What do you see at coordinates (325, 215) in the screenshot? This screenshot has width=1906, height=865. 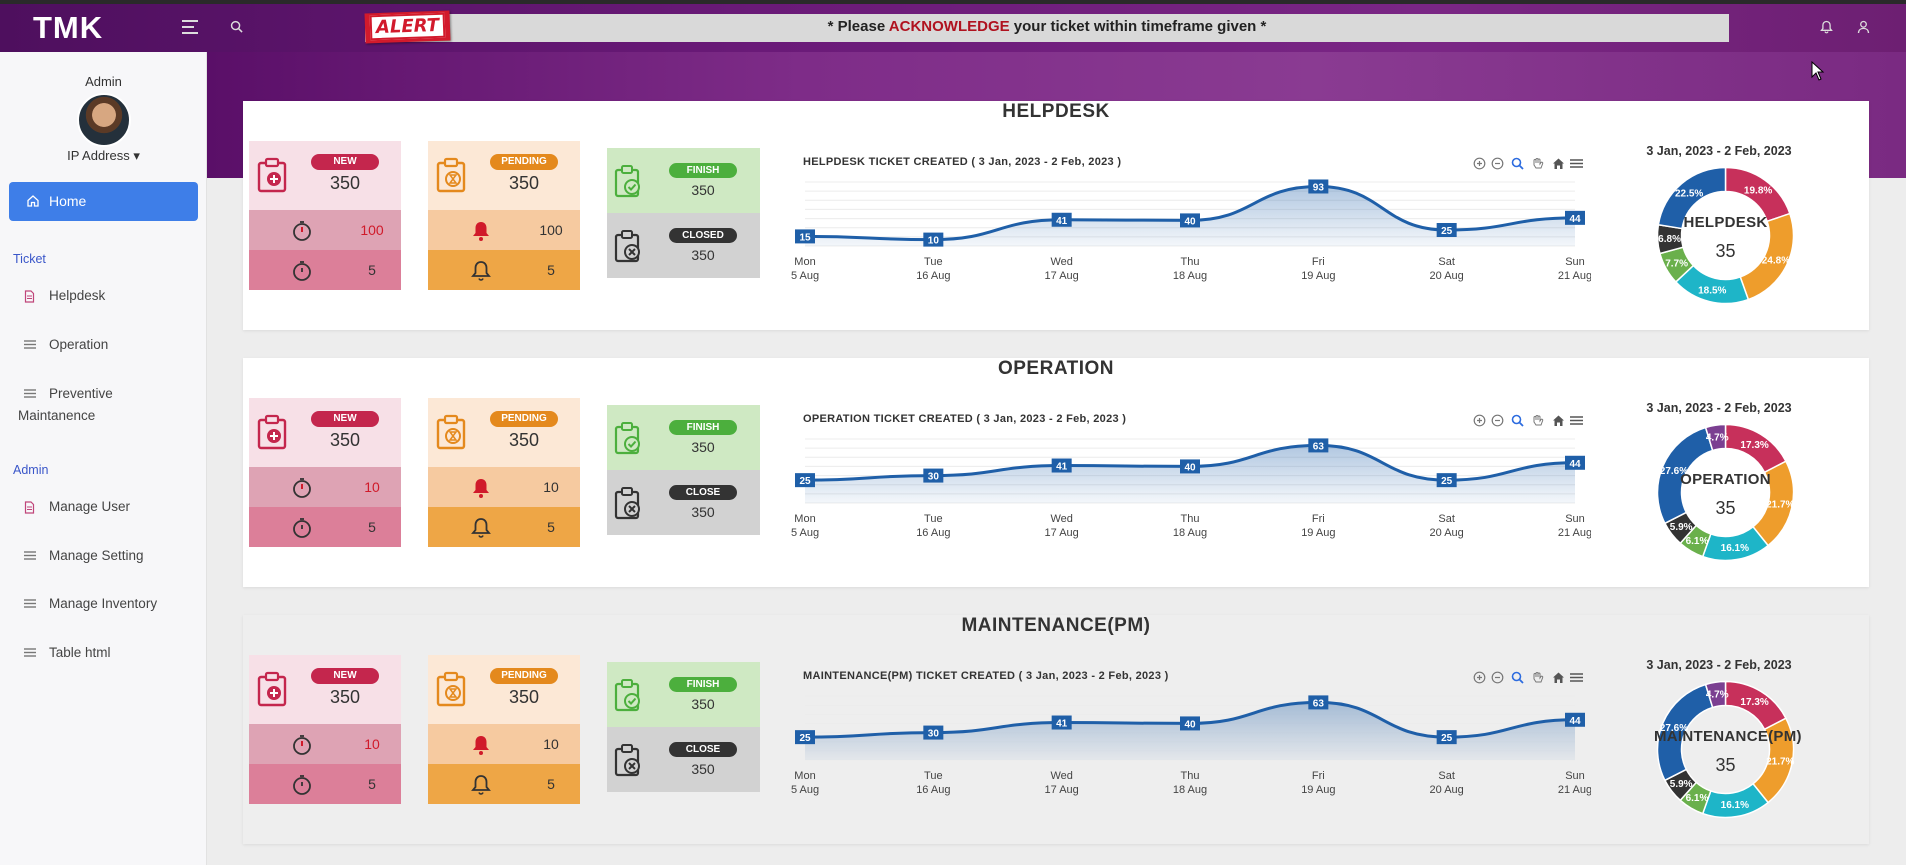 I see `new-ticket-card: NEW 350 100 5` at bounding box center [325, 215].